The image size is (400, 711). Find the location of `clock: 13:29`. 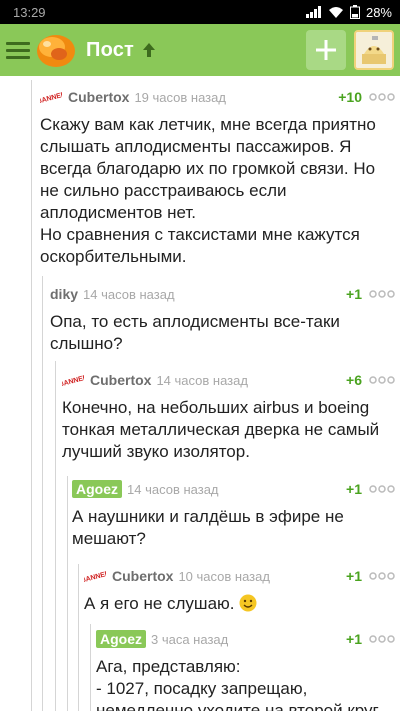

clock: 13:29 is located at coordinates (29, 12).